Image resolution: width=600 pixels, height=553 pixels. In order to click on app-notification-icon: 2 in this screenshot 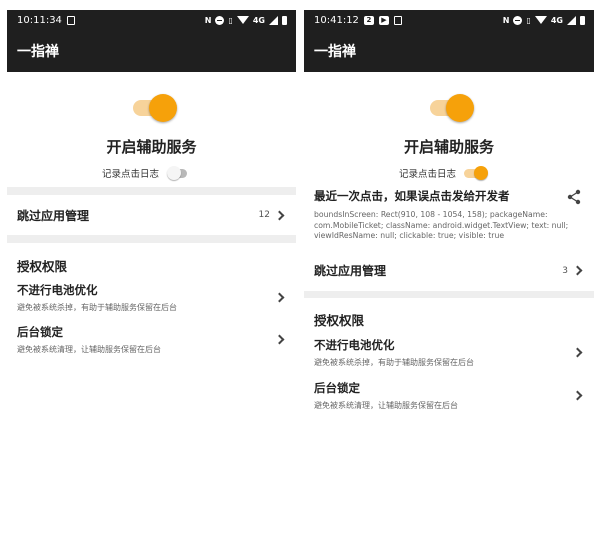, I will do `click(368, 20)`.